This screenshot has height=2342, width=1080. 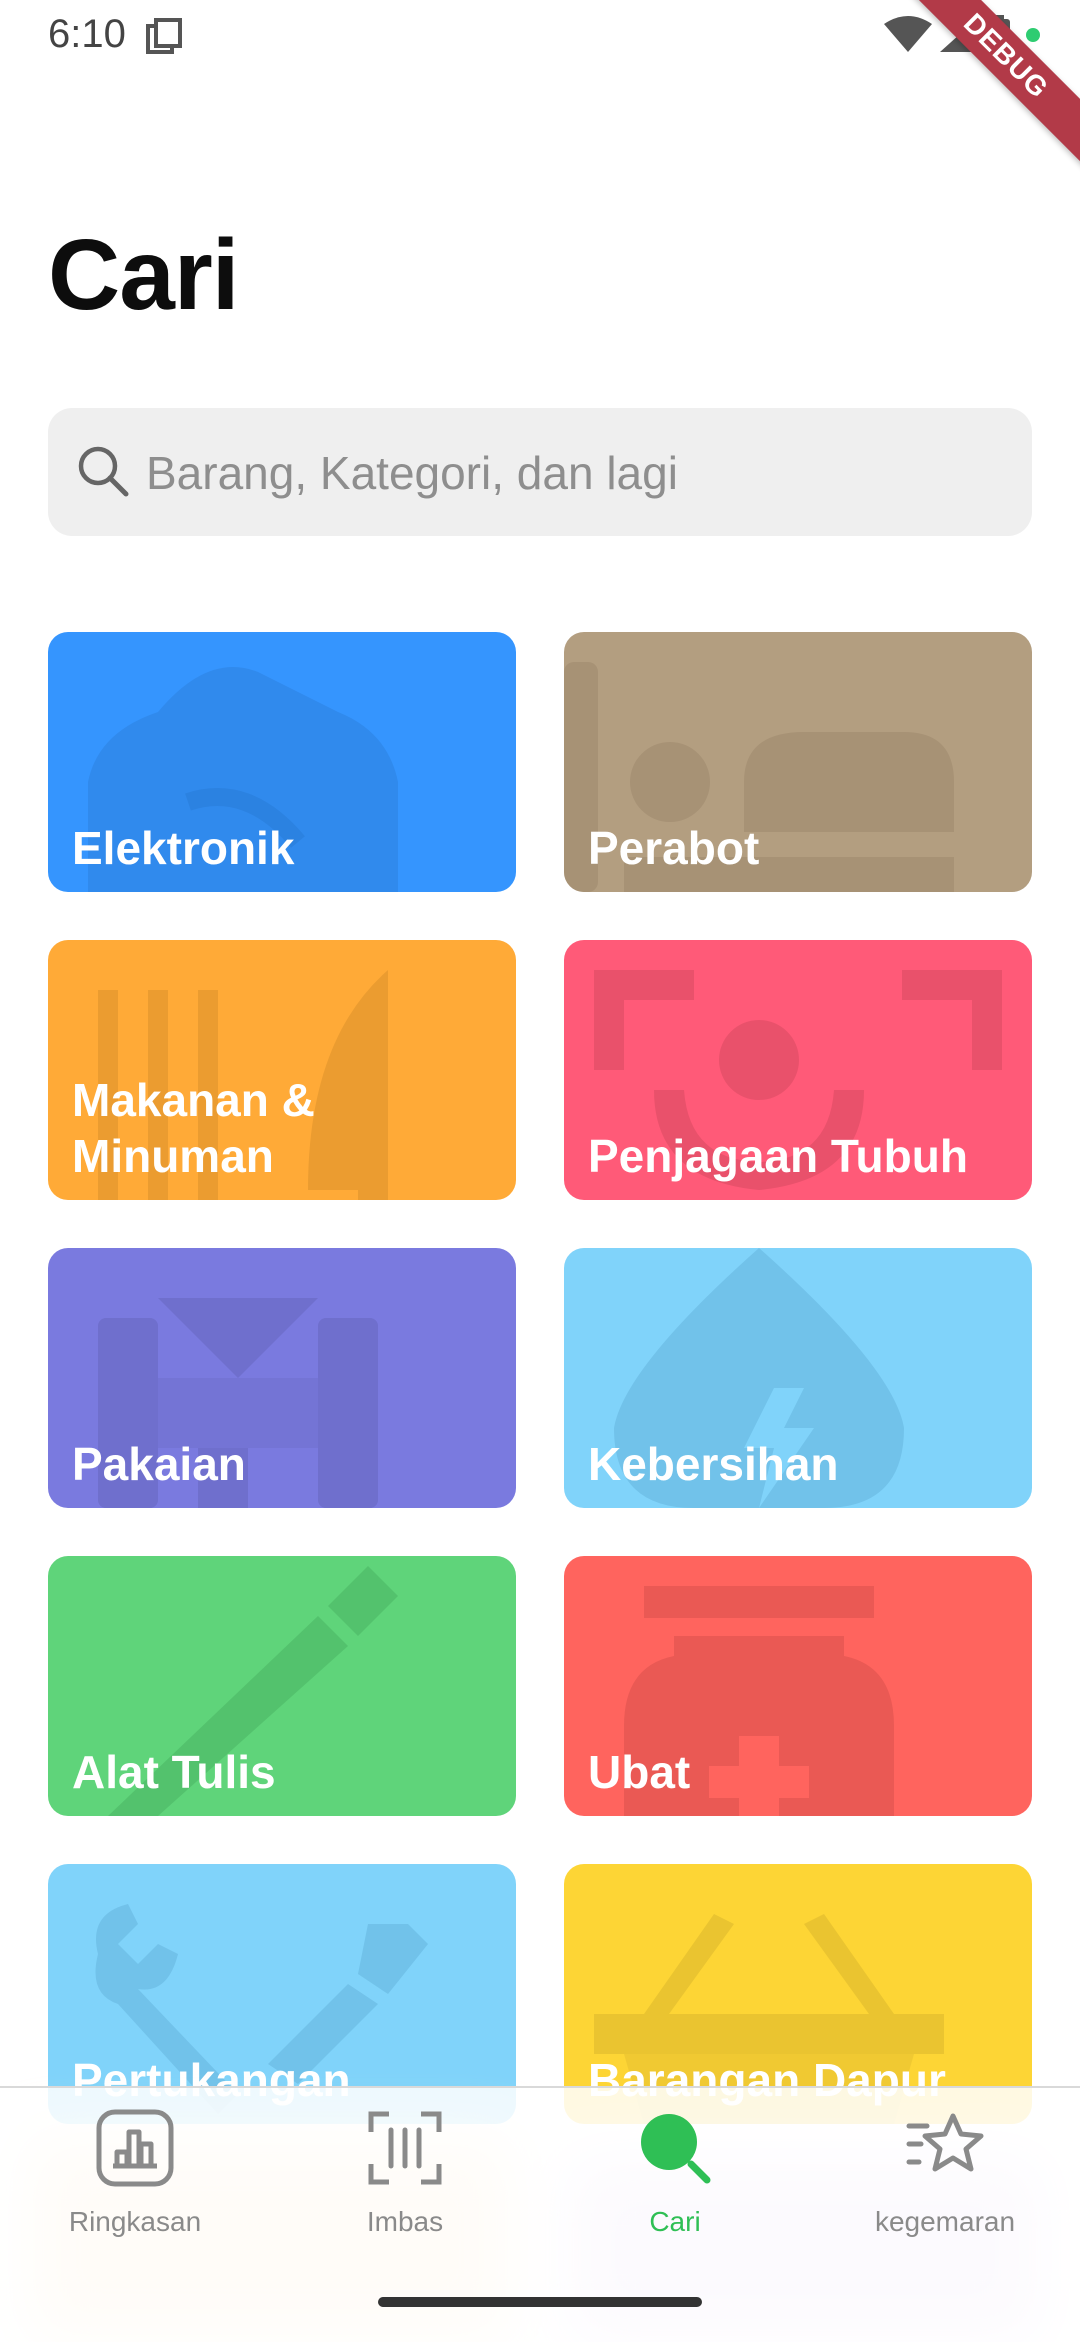 I want to click on nav-item-imbas: Imbas, so click(x=405, y=2183).